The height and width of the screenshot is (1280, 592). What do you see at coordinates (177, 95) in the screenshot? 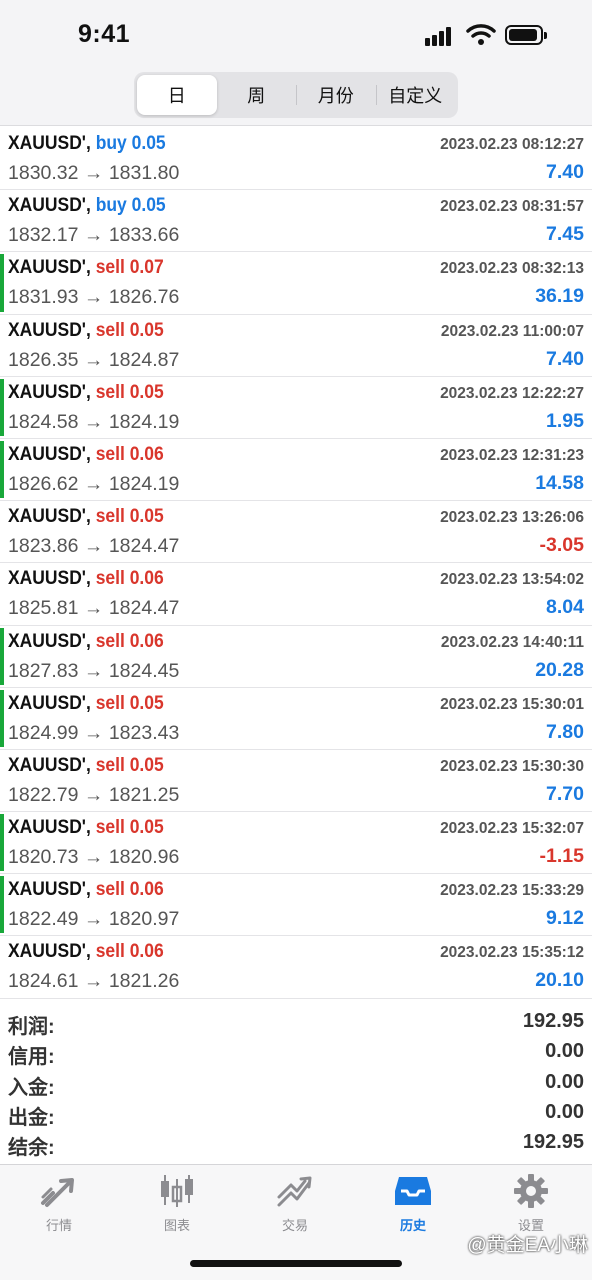
I see `segment-day: 日` at bounding box center [177, 95].